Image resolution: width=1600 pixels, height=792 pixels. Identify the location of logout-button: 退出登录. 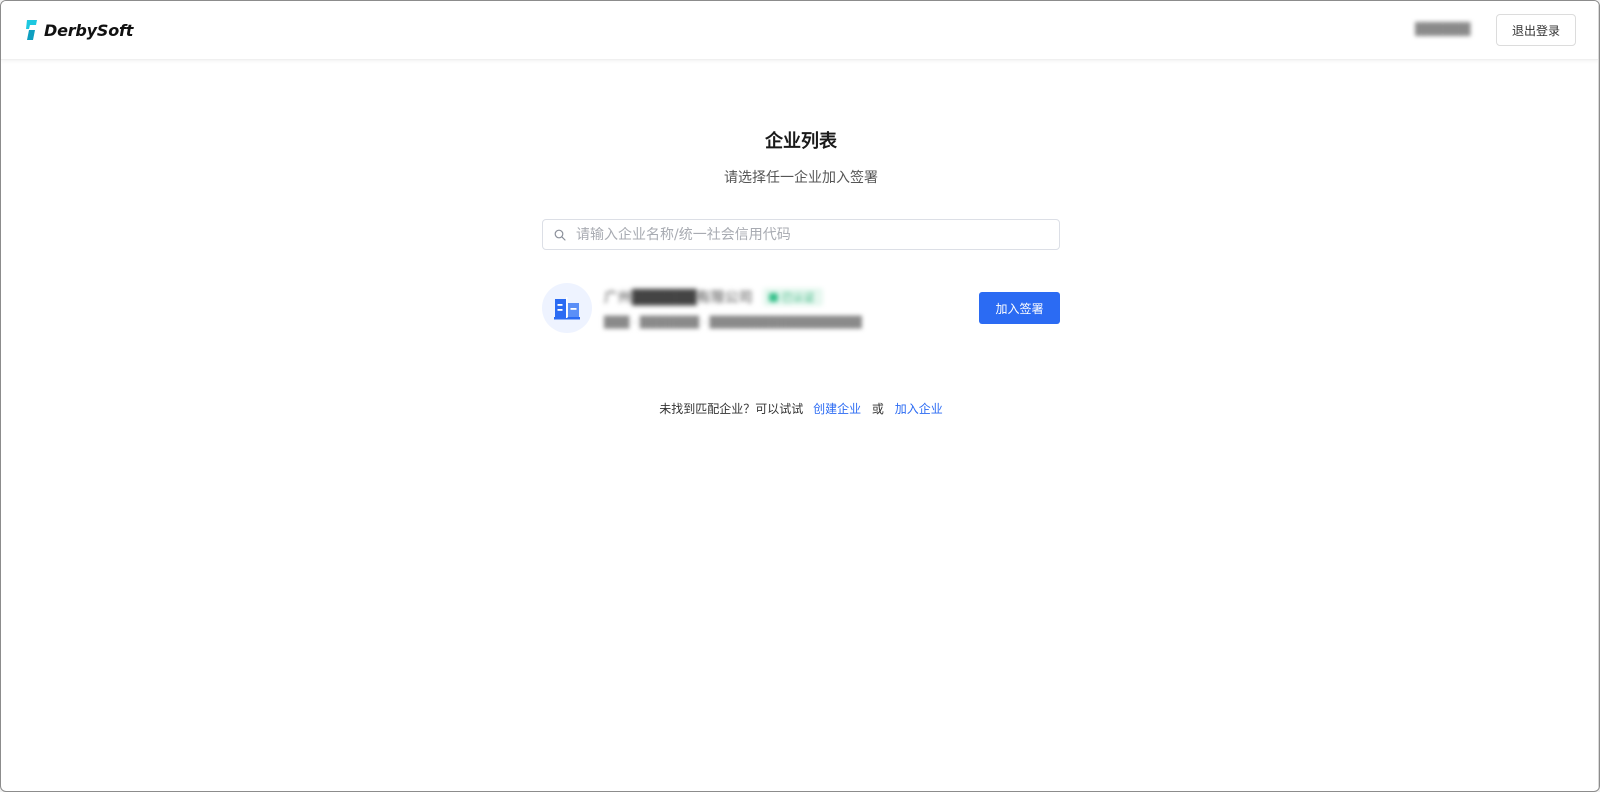
(1536, 30).